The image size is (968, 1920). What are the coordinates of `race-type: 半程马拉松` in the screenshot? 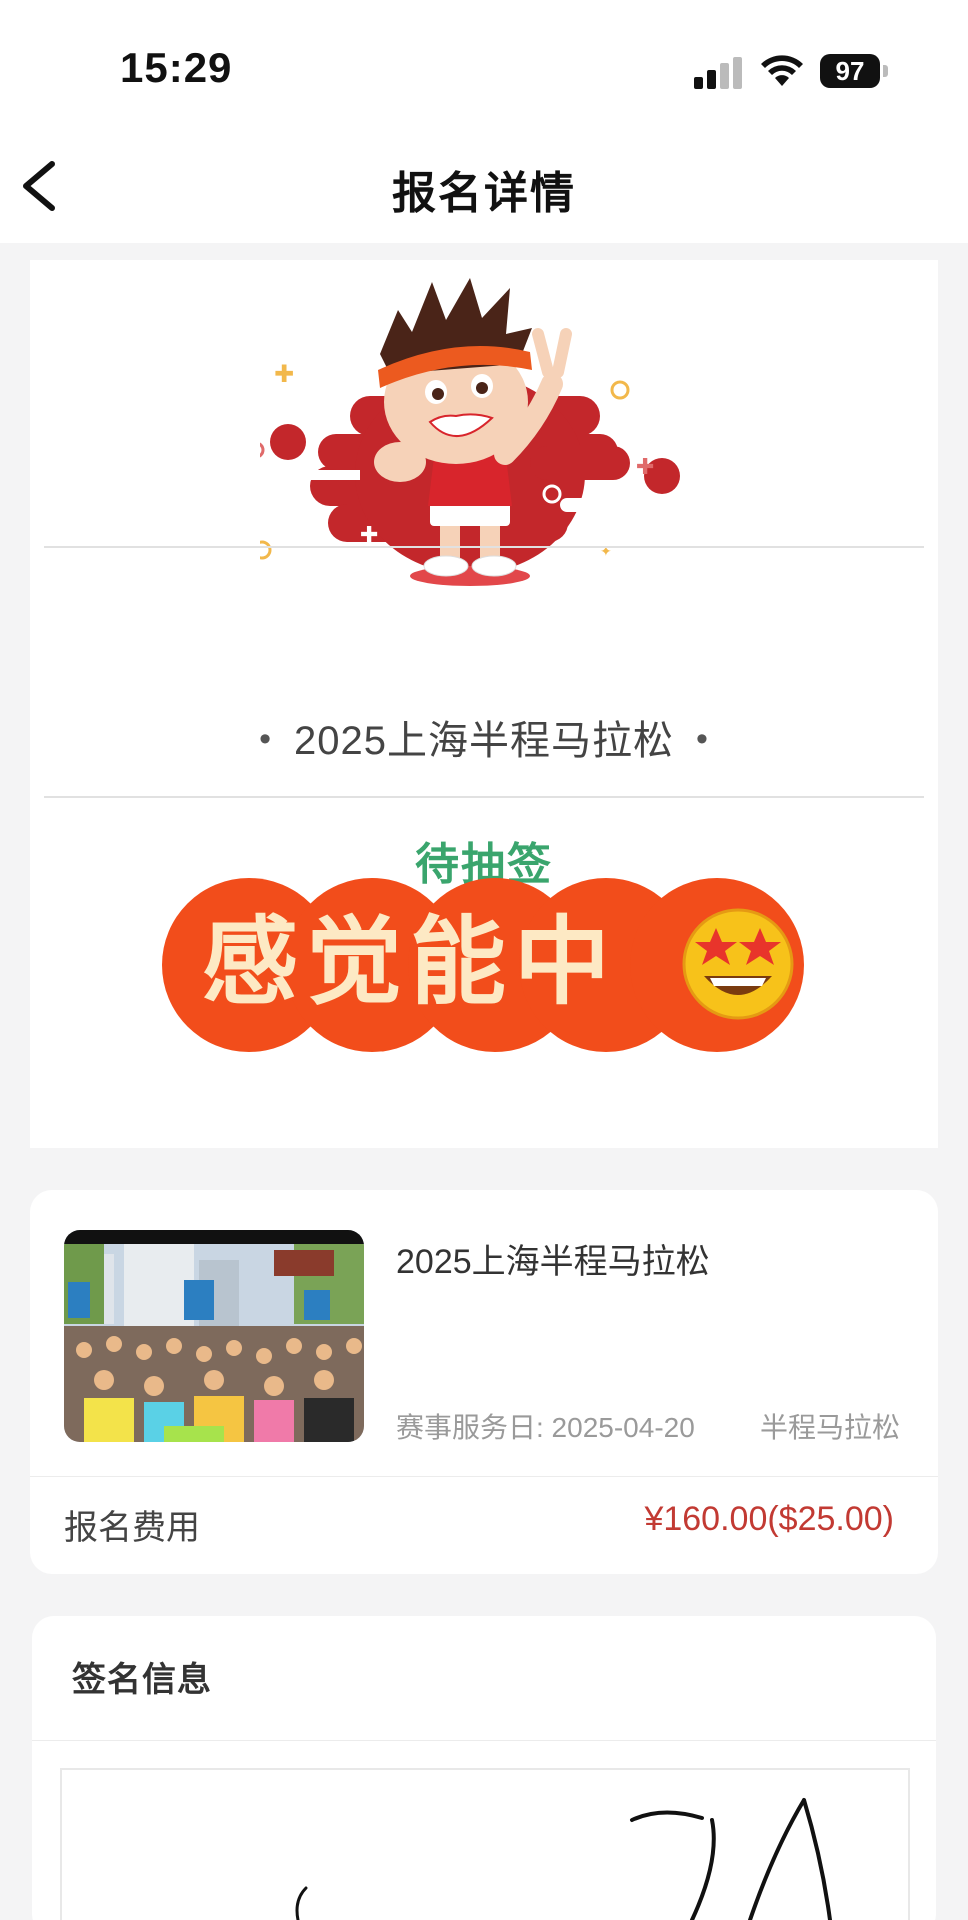 It's located at (829, 1427).